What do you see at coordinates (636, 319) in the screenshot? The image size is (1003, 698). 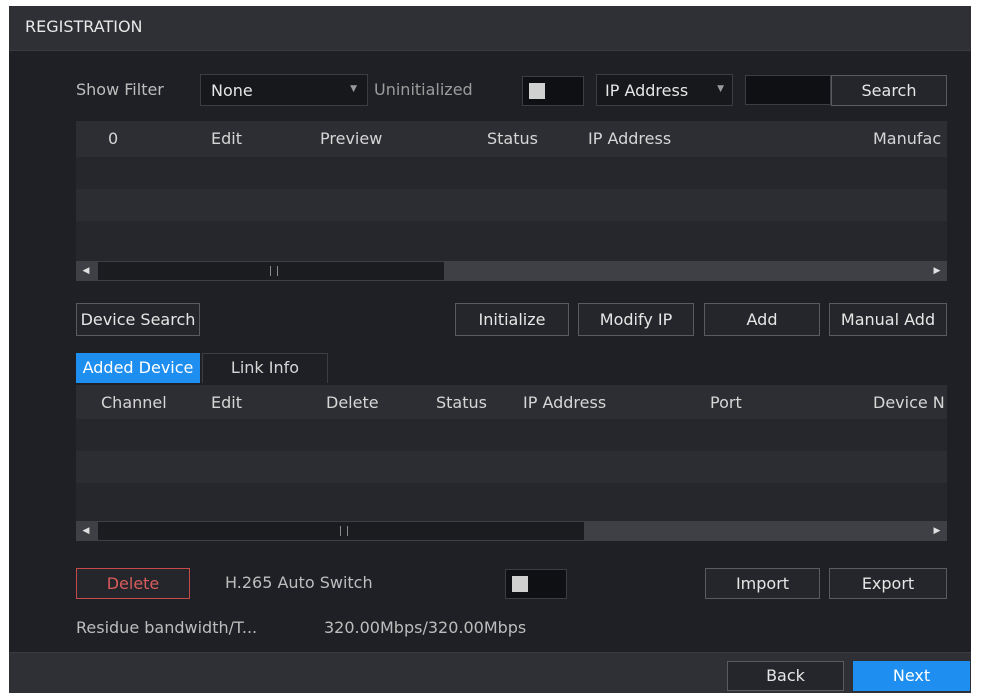 I see `modify-ip-button: Modify IP` at bounding box center [636, 319].